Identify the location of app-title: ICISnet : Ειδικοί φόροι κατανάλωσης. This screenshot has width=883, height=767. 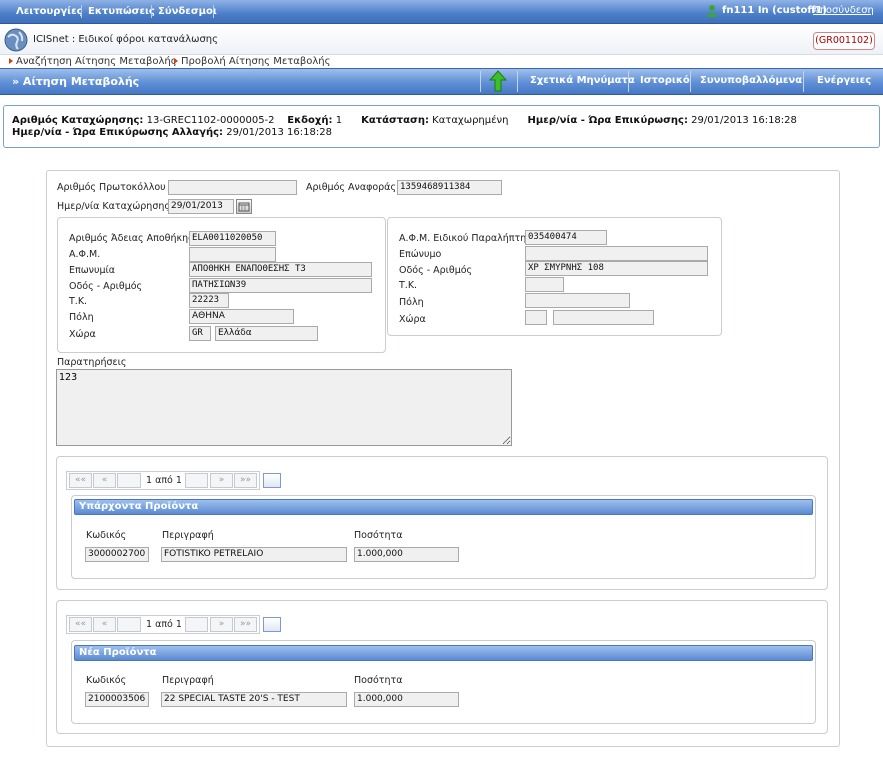
(125, 39).